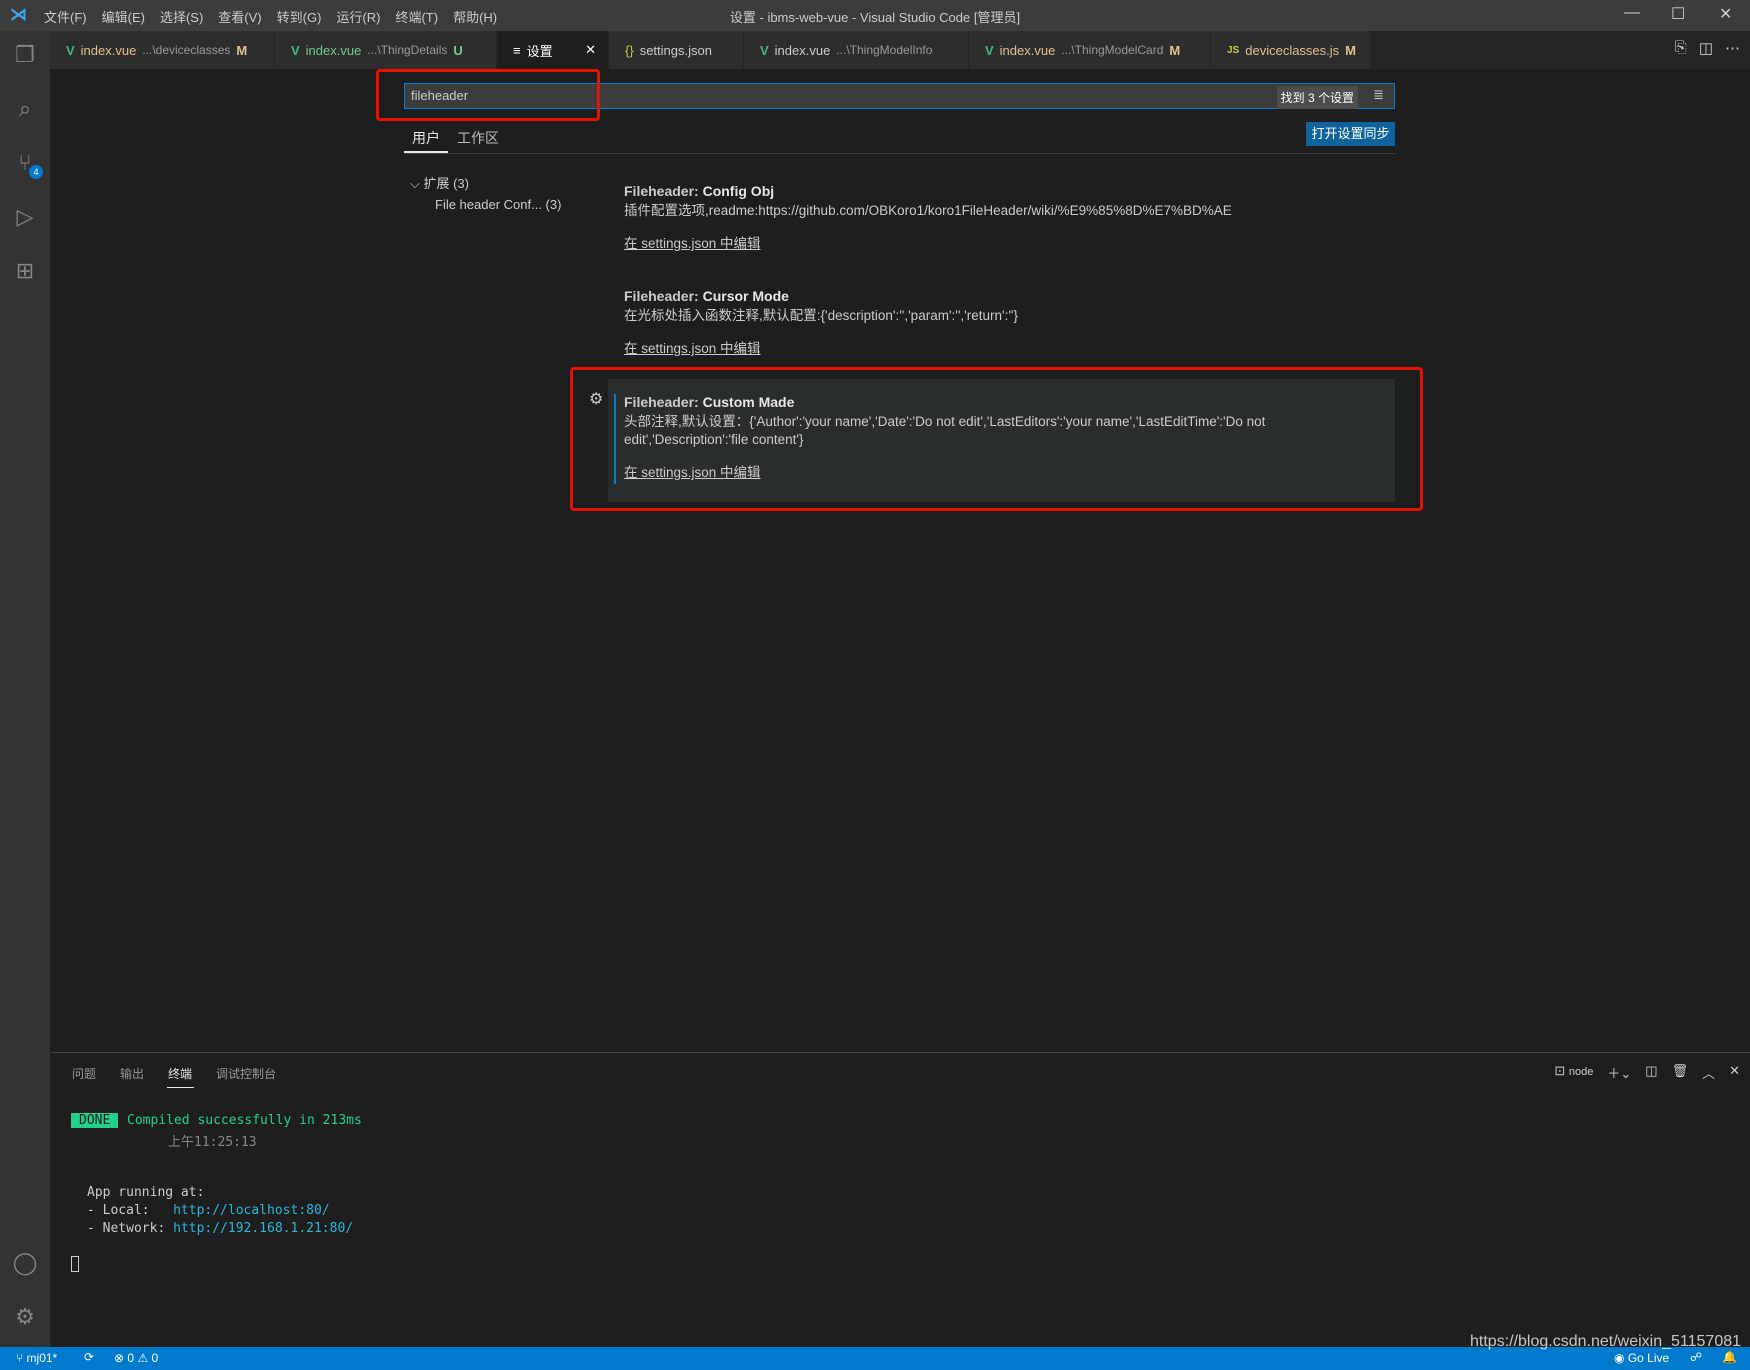  What do you see at coordinates (1233, 50) in the screenshot?
I see `js-icon: JS` at bounding box center [1233, 50].